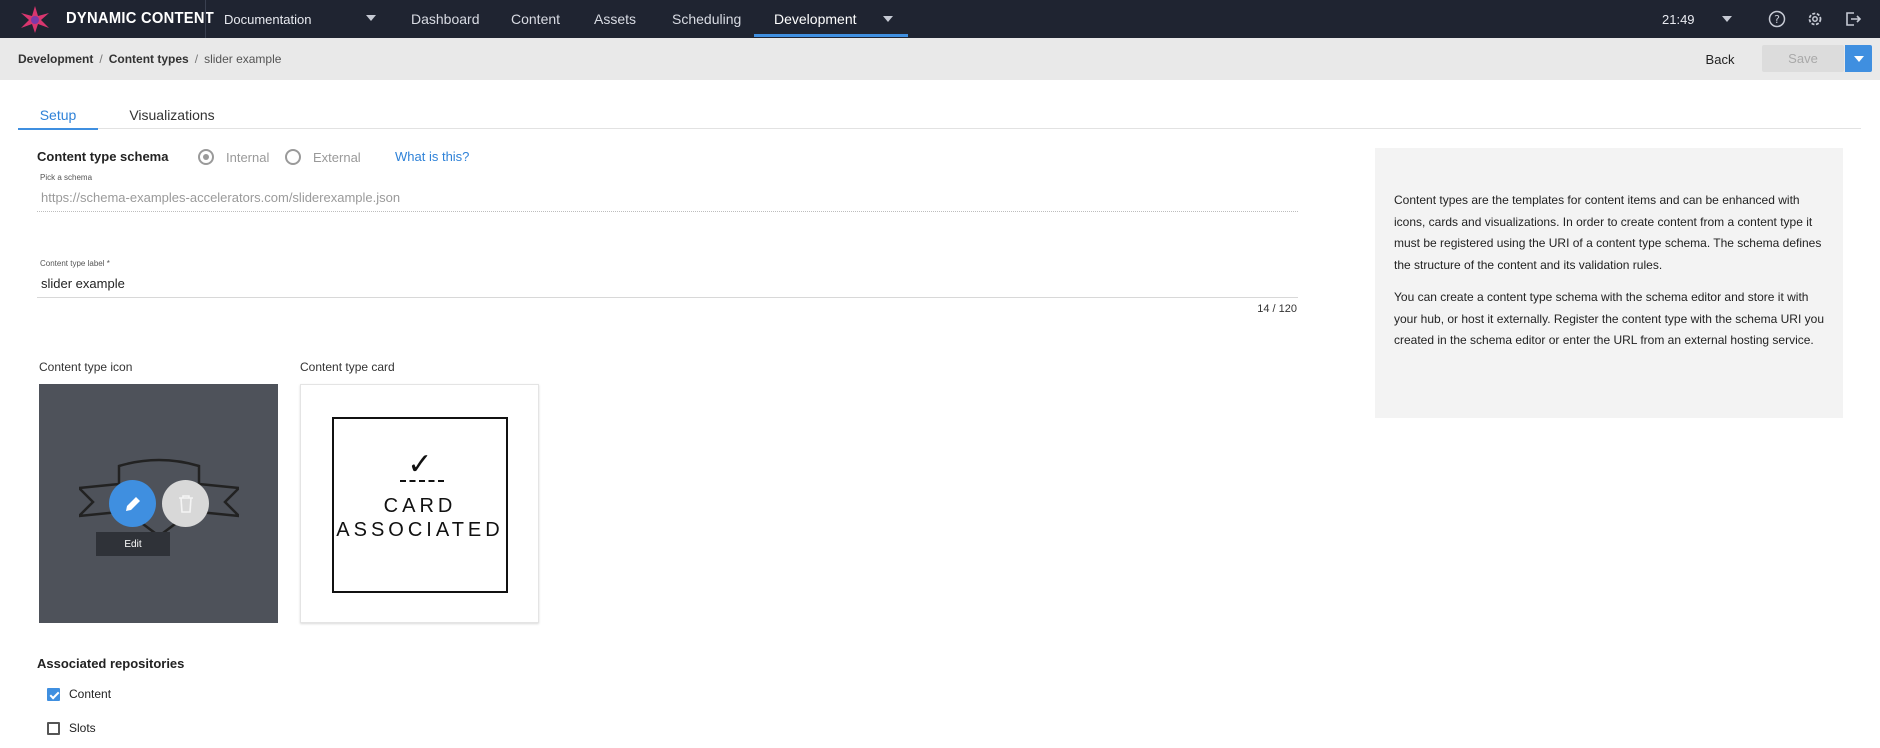  What do you see at coordinates (35, 19) in the screenshot?
I see `brand-logo-icon` at bounding box center [35, 19].